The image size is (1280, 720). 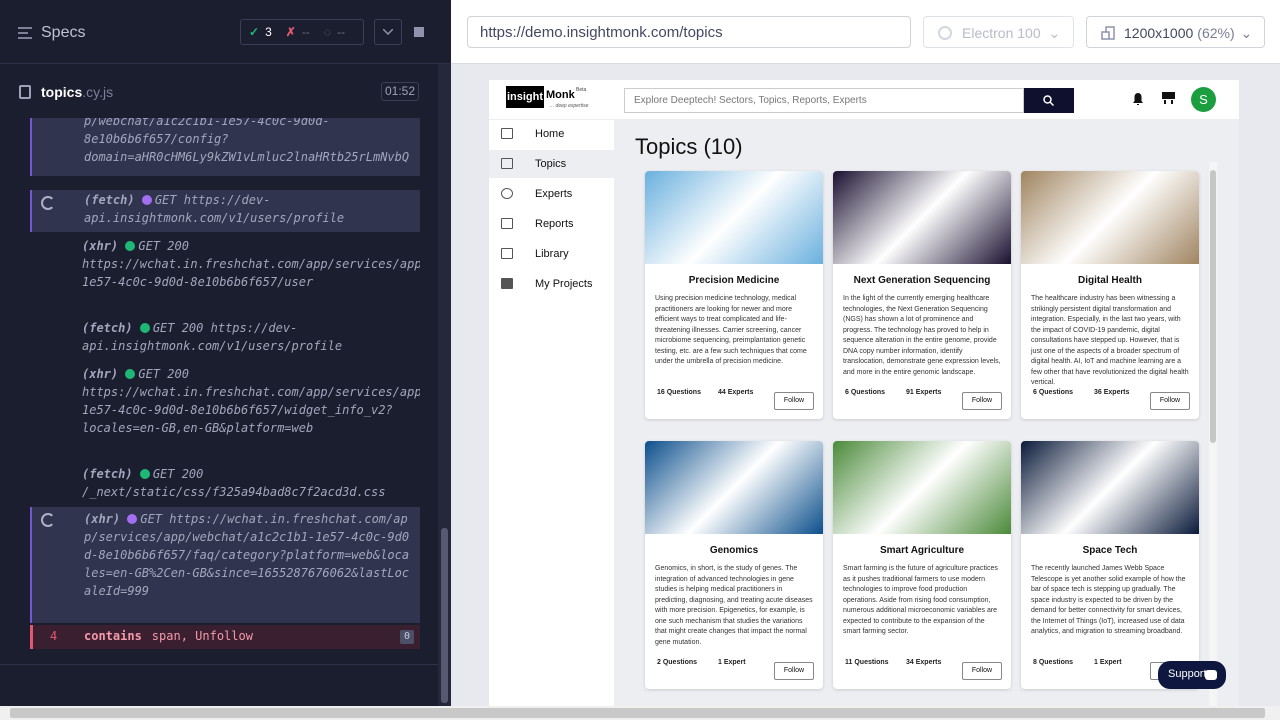 I want to click on command-log-scrollbar-thumb, so click(x=444, y=615).